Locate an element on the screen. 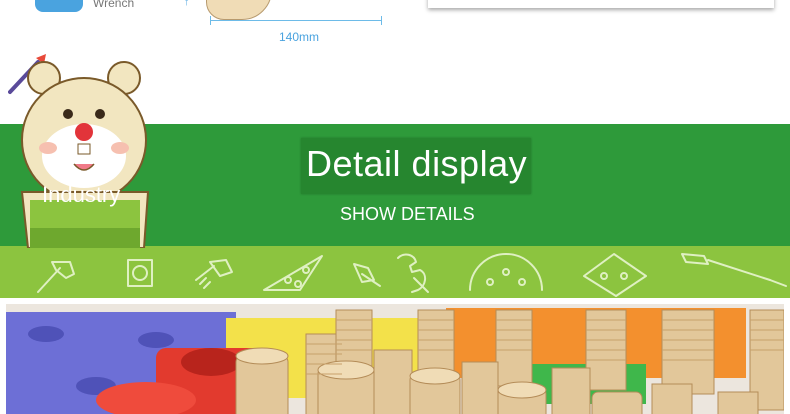 This screenshot has height=414, width=790. tool-label: Wrench is located at coordinates (114, 5).